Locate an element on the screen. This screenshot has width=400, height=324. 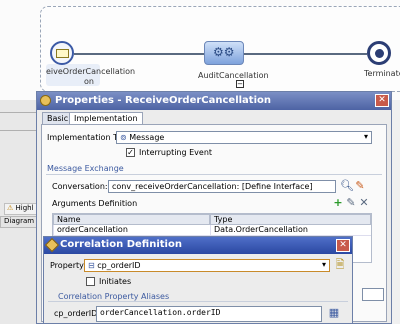
properties-close-button: ✕ is located at coordinates (382, 100).